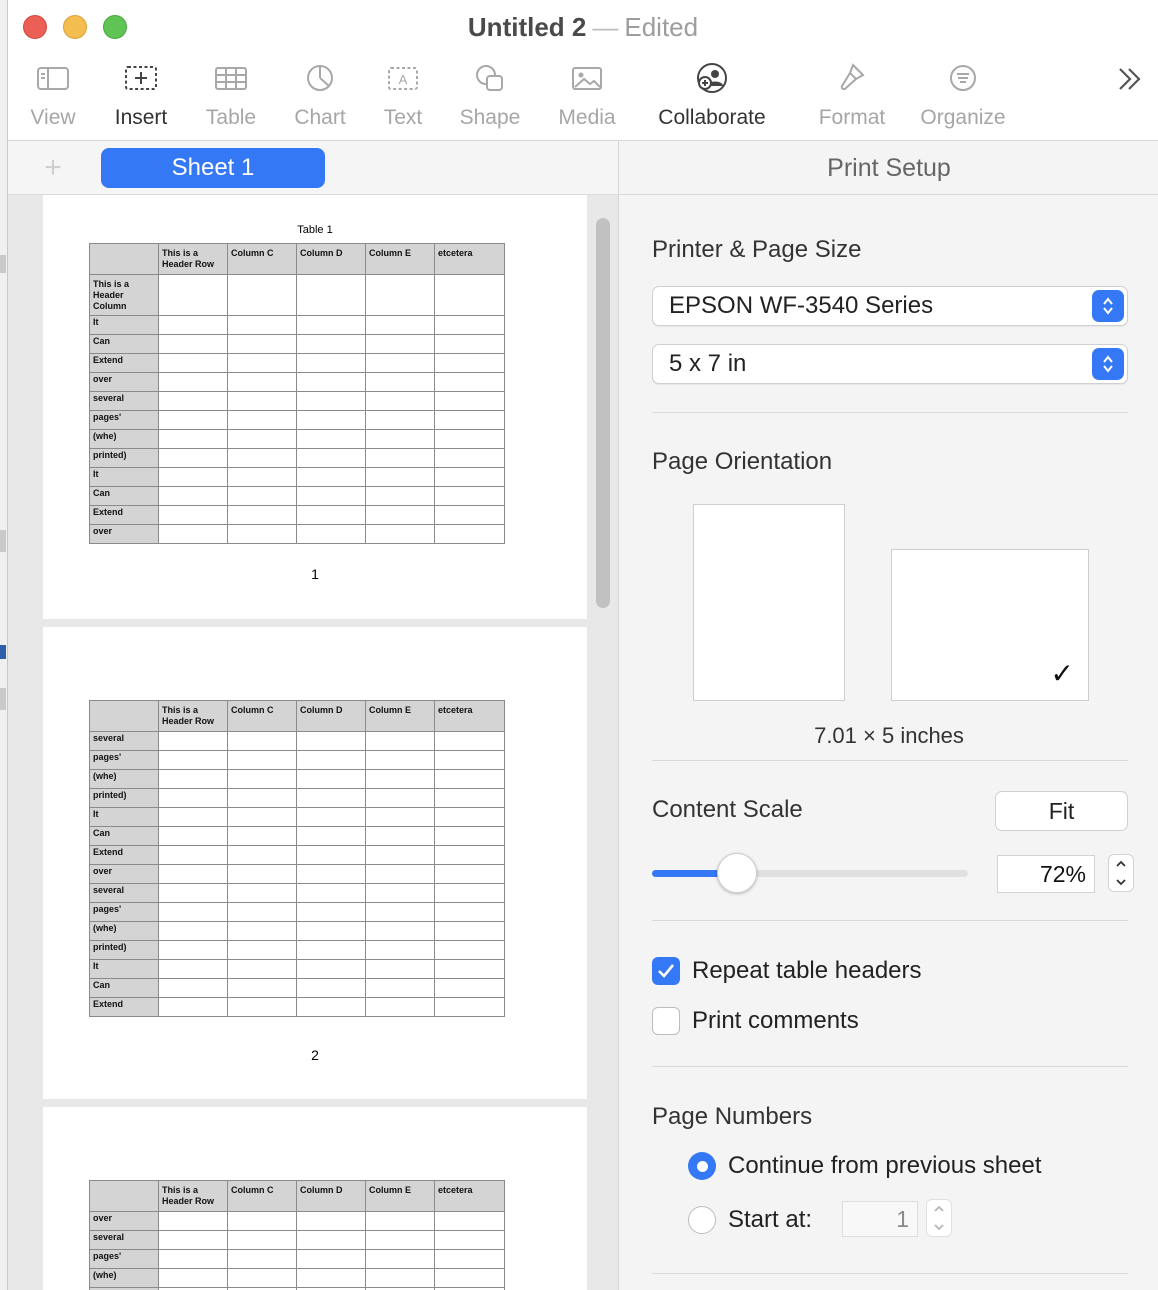 Image resolution: width=1158 pixels, height=1290 pixels. What do you see at coordinates (297, 855) in the screenshot?
I see `table-row: Extend` at bounding box center [297, 855].